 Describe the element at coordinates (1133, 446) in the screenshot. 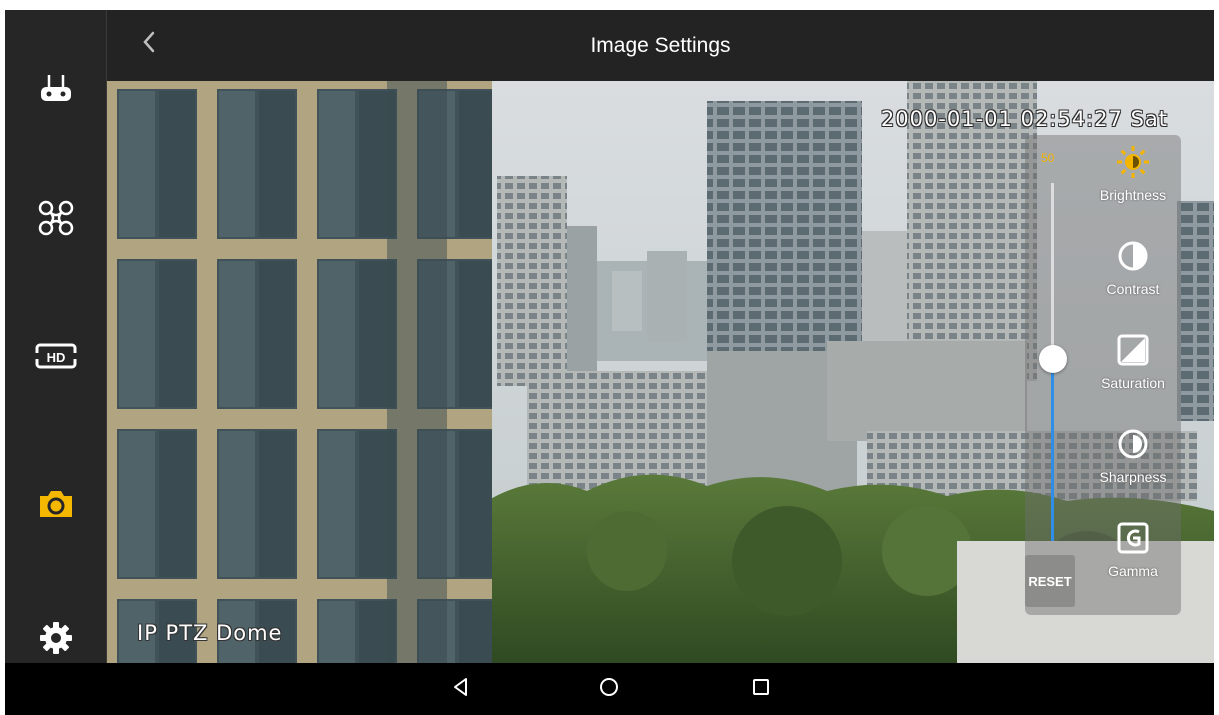

I see `sharpness-icon` at that location.